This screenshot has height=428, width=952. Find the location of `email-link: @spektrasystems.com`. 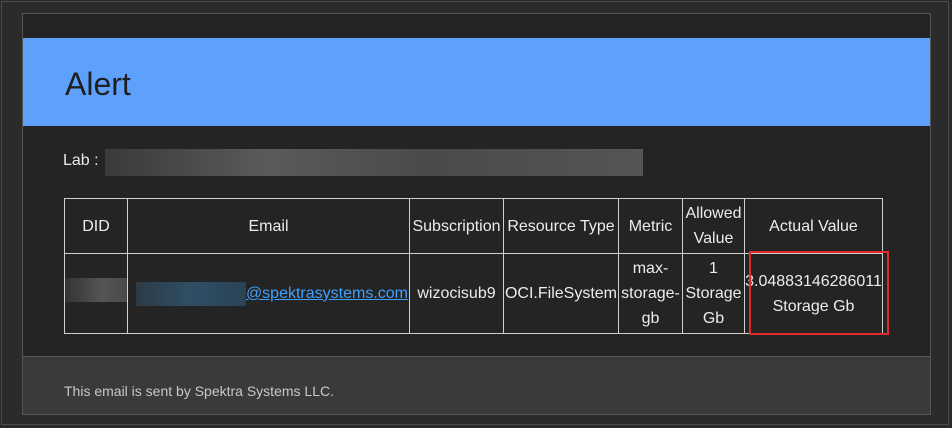

email-link: @spektrasystems.com is located at coordinates (327, 293).